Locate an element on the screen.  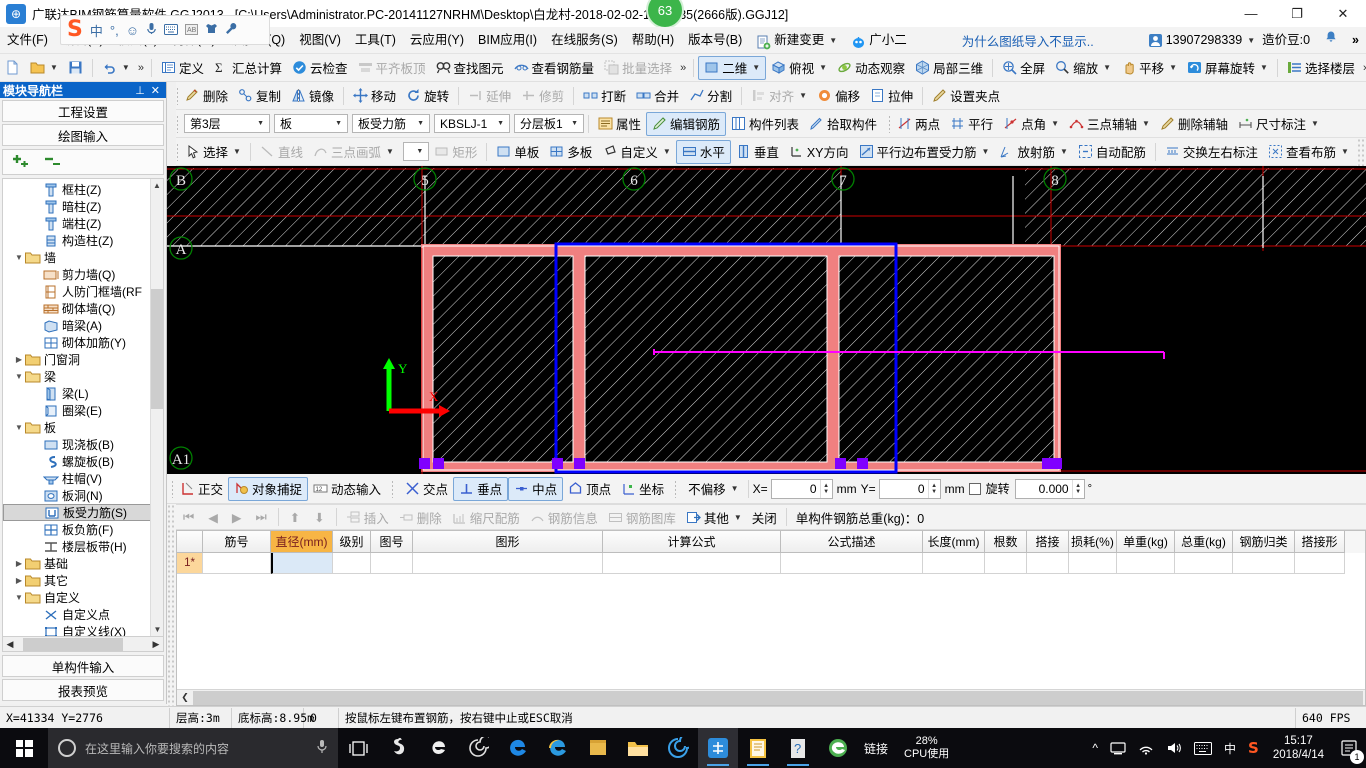
task-view-icon is located at coordinates (358, 748).